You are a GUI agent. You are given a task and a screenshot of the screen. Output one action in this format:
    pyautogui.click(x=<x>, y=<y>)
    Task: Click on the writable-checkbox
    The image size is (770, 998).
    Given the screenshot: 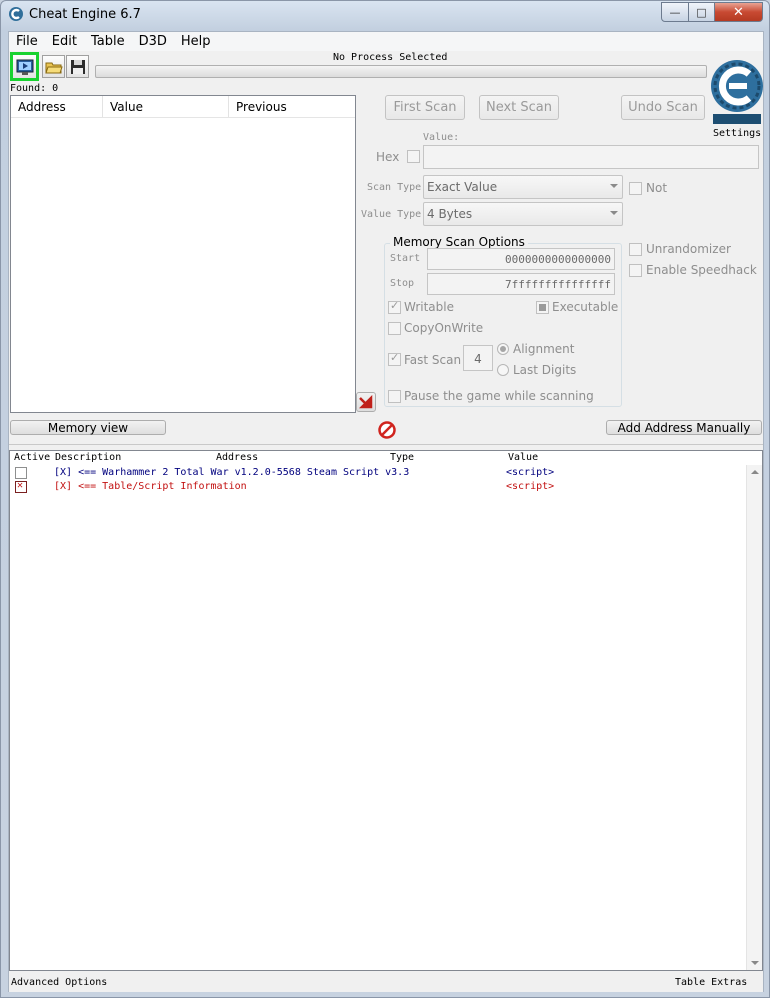 What is the action you would take?
    pyautogui.click(x=394, y=306)
    